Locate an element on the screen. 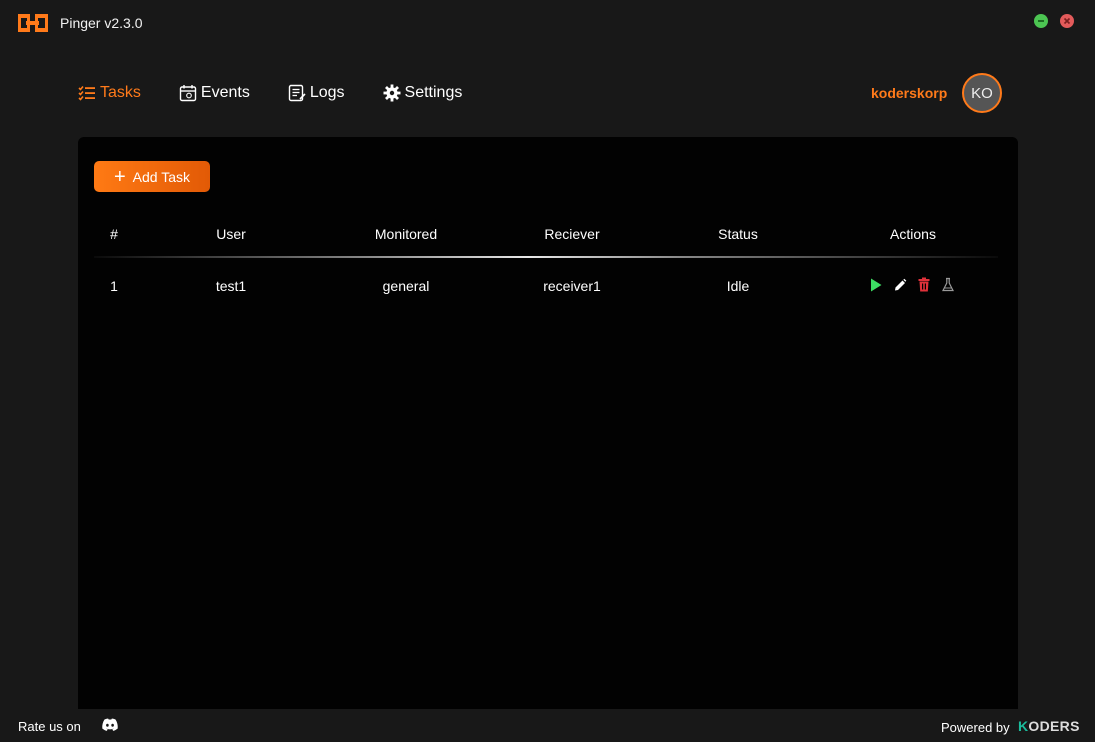 This screenshot has height=742, width=1095. test-task-button is located at coordinates (953, 286).